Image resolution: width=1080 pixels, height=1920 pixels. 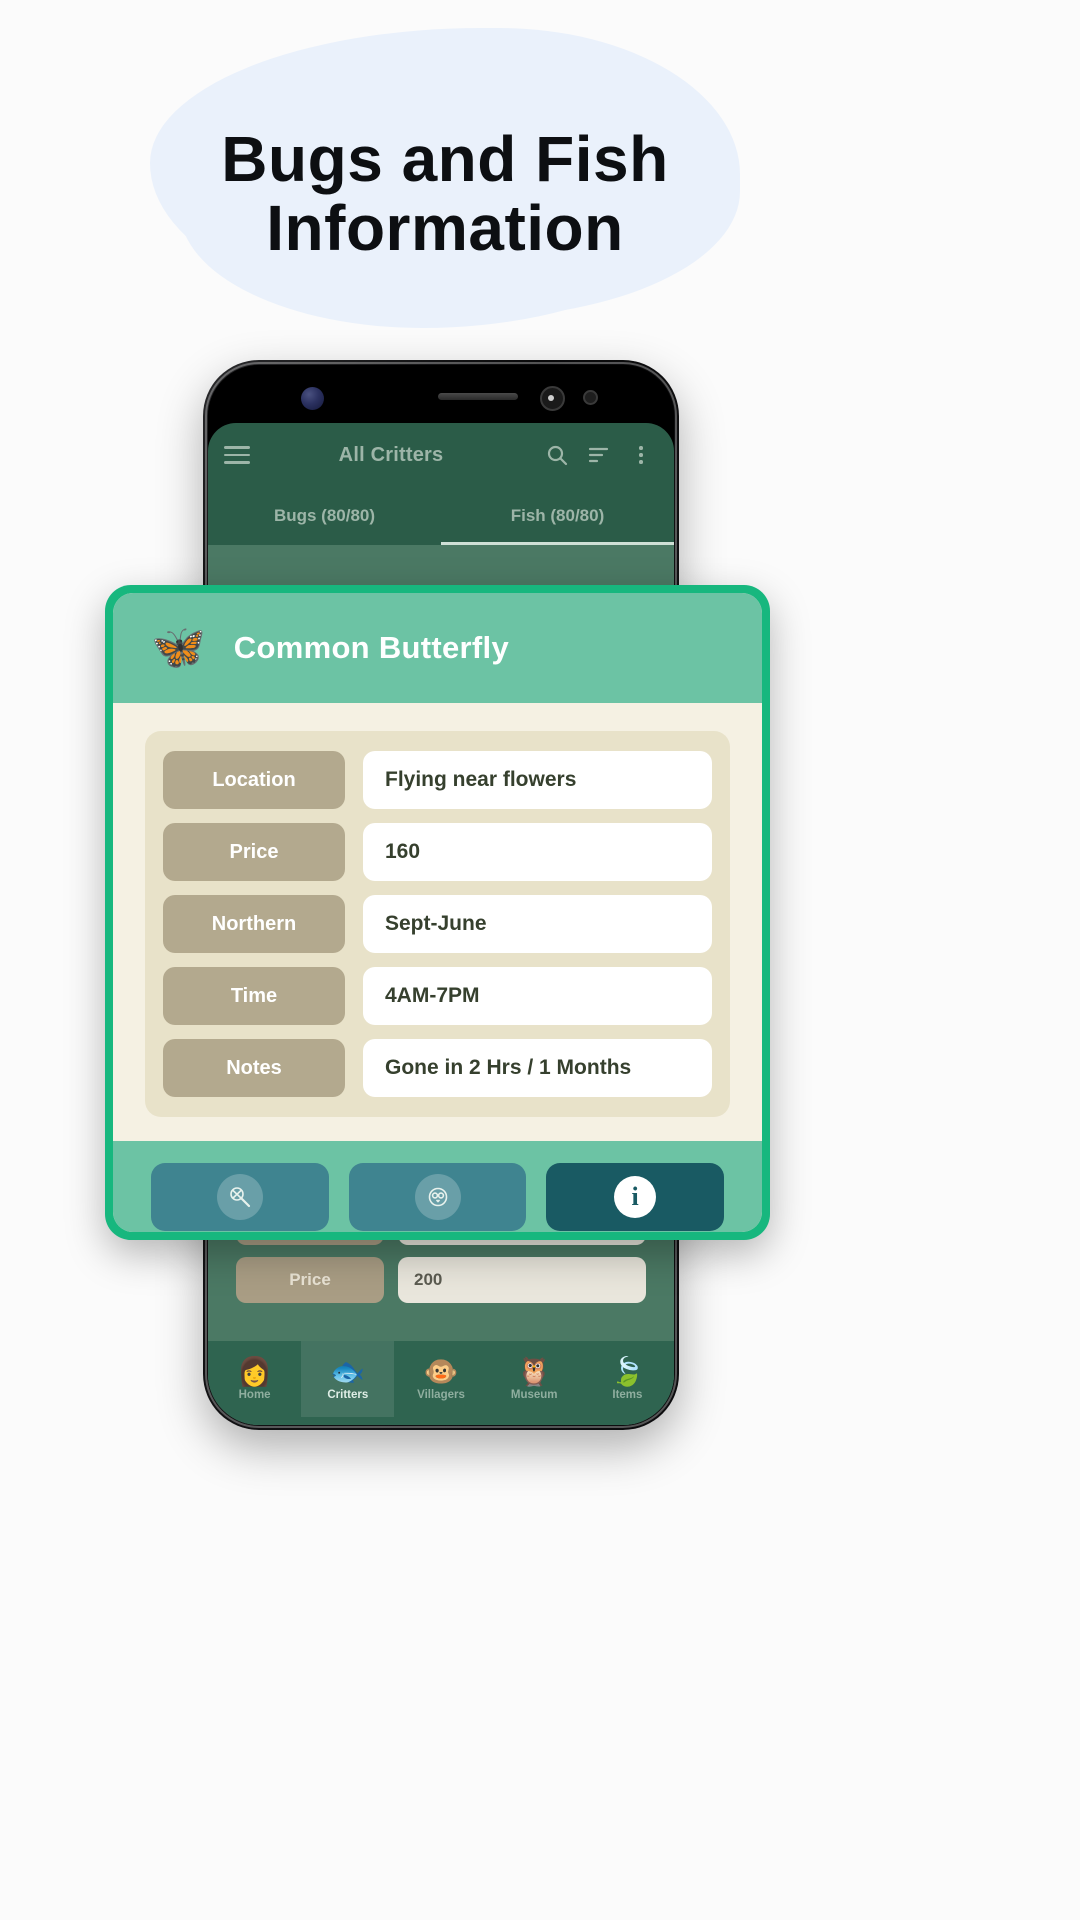 What do you see at coordinates (255, 1371) in the screenshot?
I see `home-icon: 👩` at bounding box center [255, 1371].